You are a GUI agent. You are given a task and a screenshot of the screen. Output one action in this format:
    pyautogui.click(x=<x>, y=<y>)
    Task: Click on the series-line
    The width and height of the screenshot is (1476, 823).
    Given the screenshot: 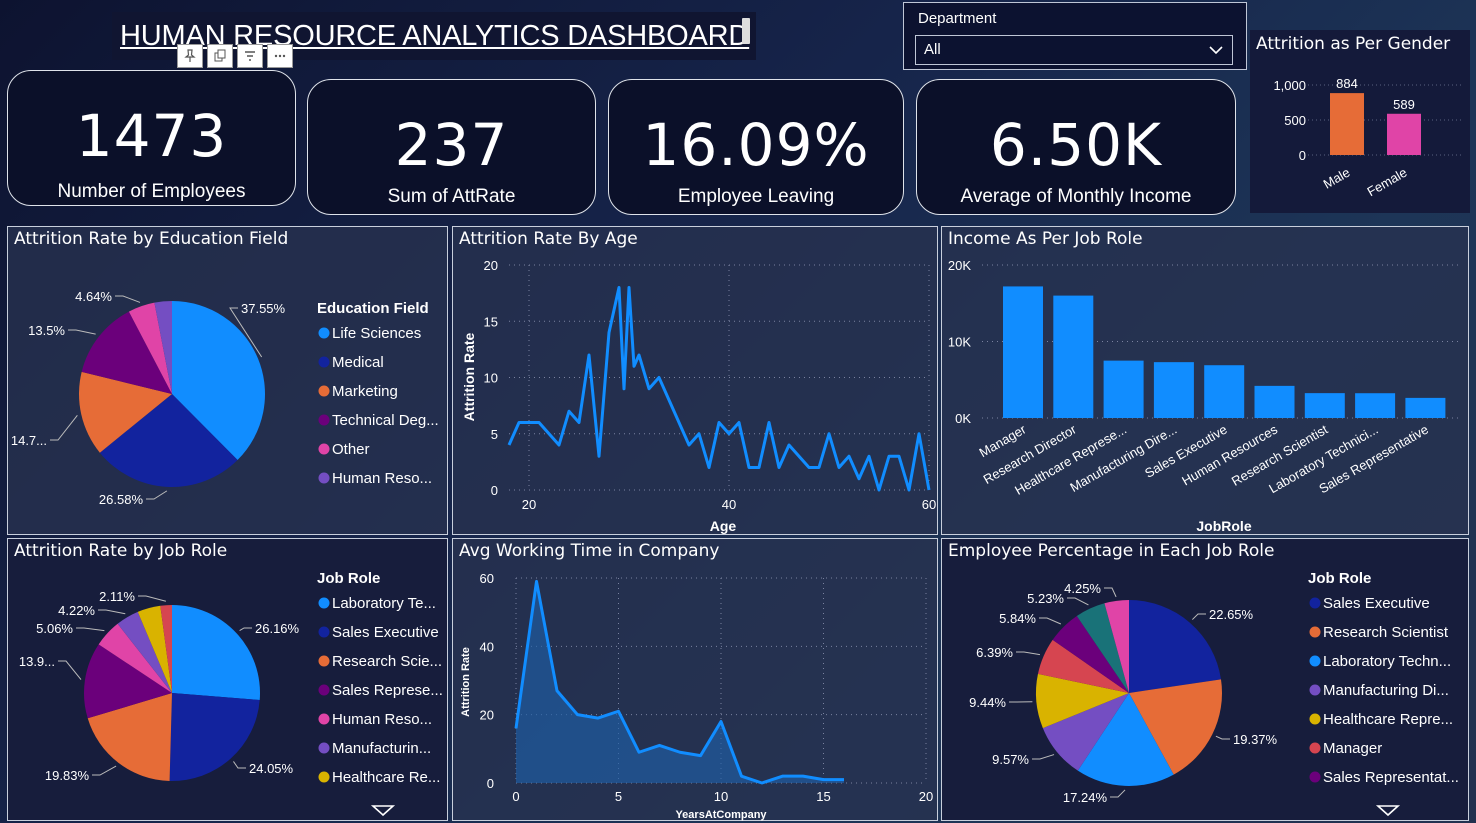 What is the action you would take?
    pyautogui.click(x=719, y=389)
    